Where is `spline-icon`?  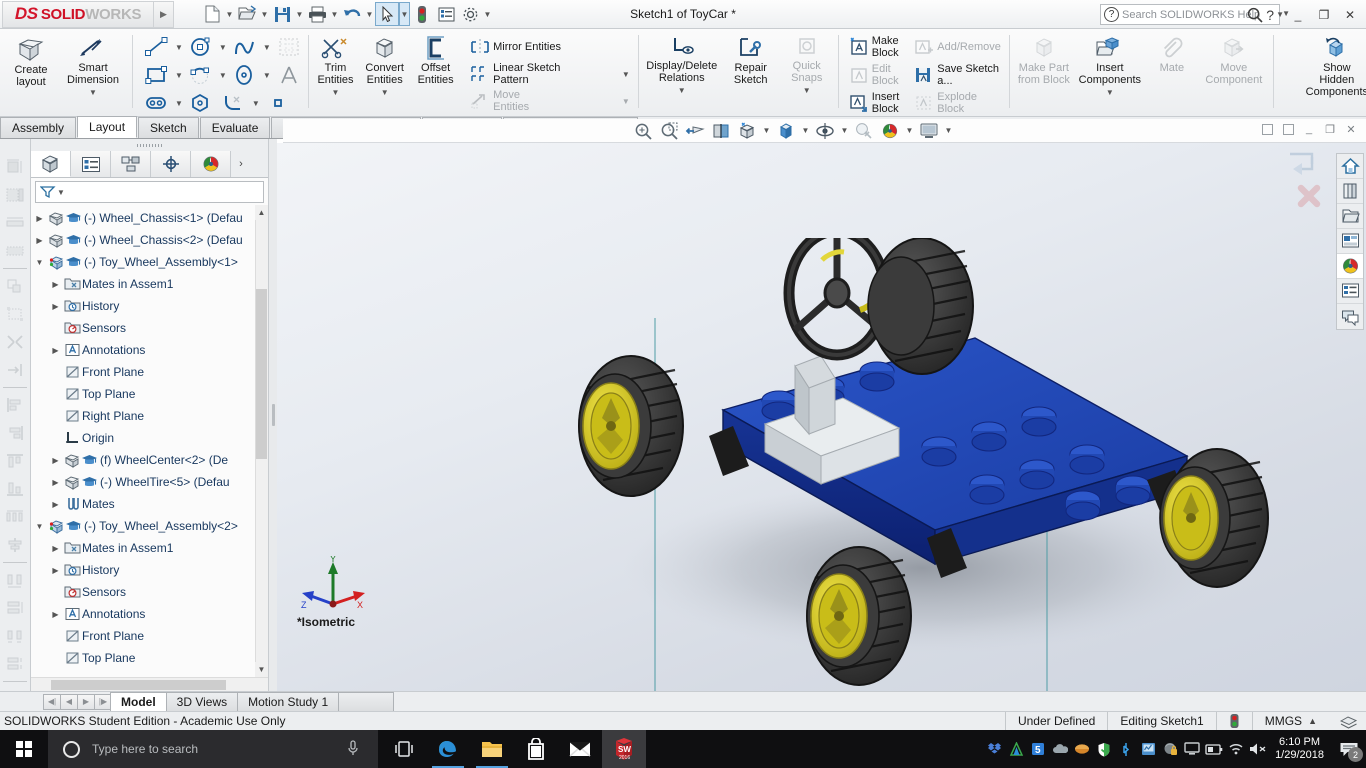 spline-icon is located at coordinates (245, 47).